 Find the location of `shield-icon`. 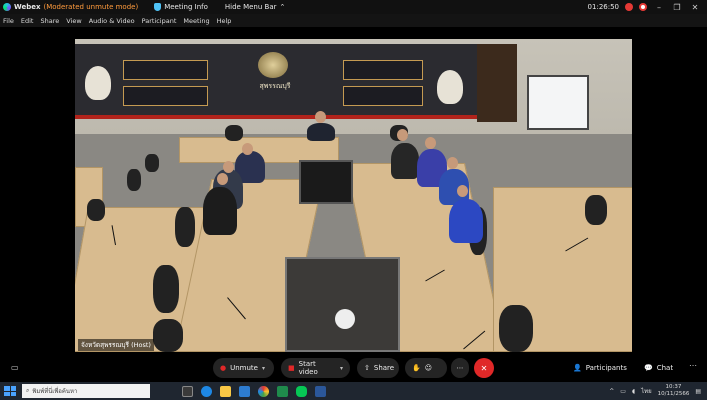

shield-icon is located at coordinates (158, 7).